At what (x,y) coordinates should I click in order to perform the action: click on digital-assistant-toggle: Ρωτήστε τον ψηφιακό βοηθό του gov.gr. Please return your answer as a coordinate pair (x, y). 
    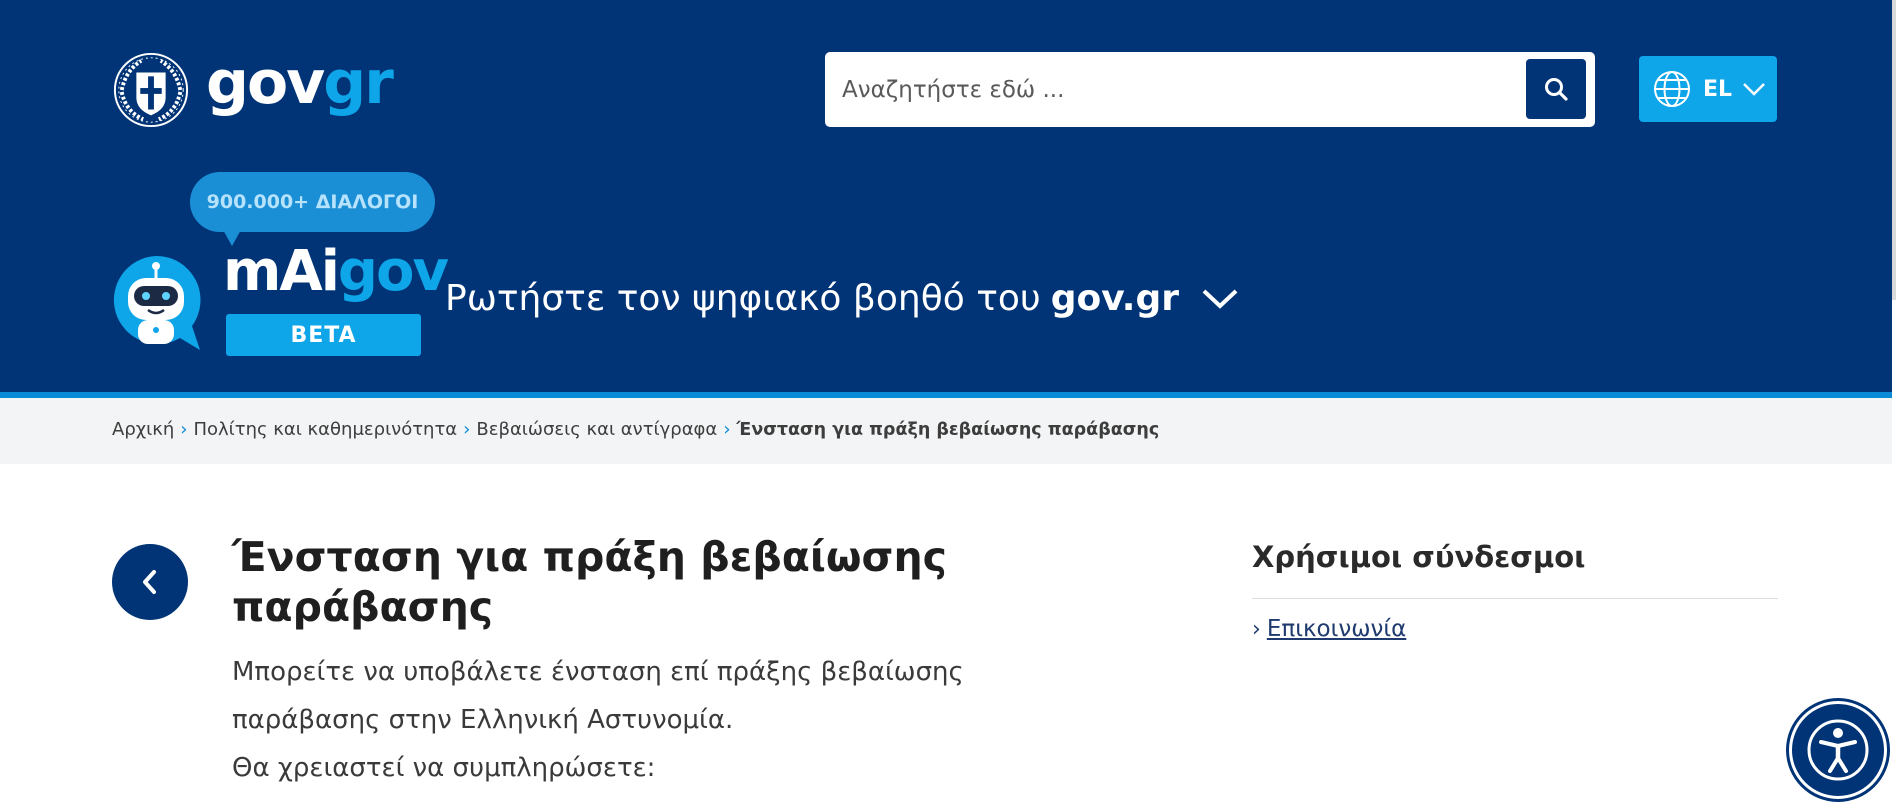
    Looking at the image, I should click on (842, 298).